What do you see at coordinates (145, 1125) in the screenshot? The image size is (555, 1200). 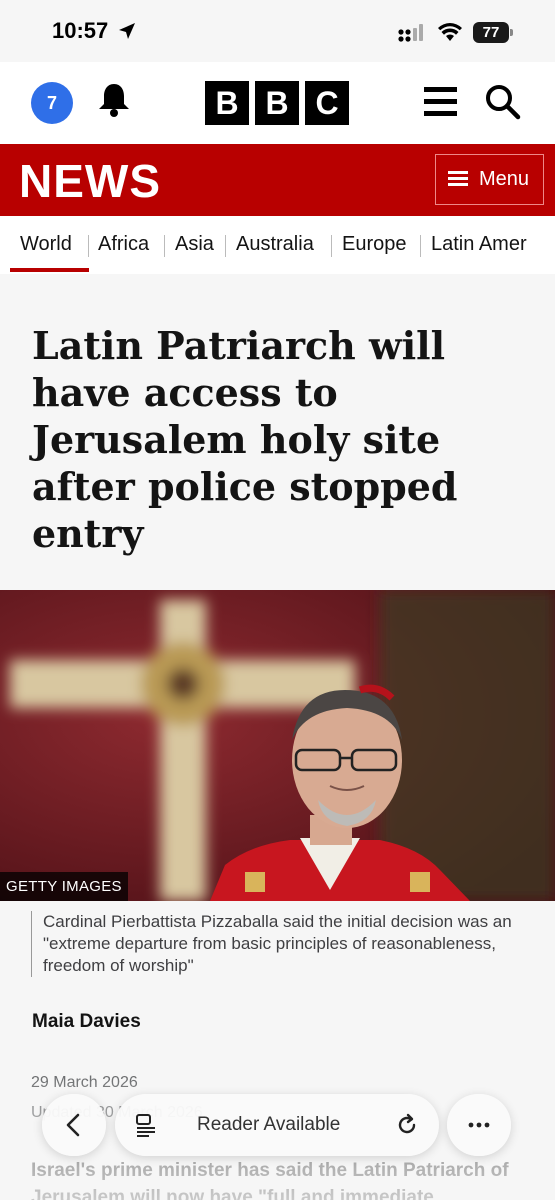 I see `reader-mode-icon` at bounding box center [145, 1125].